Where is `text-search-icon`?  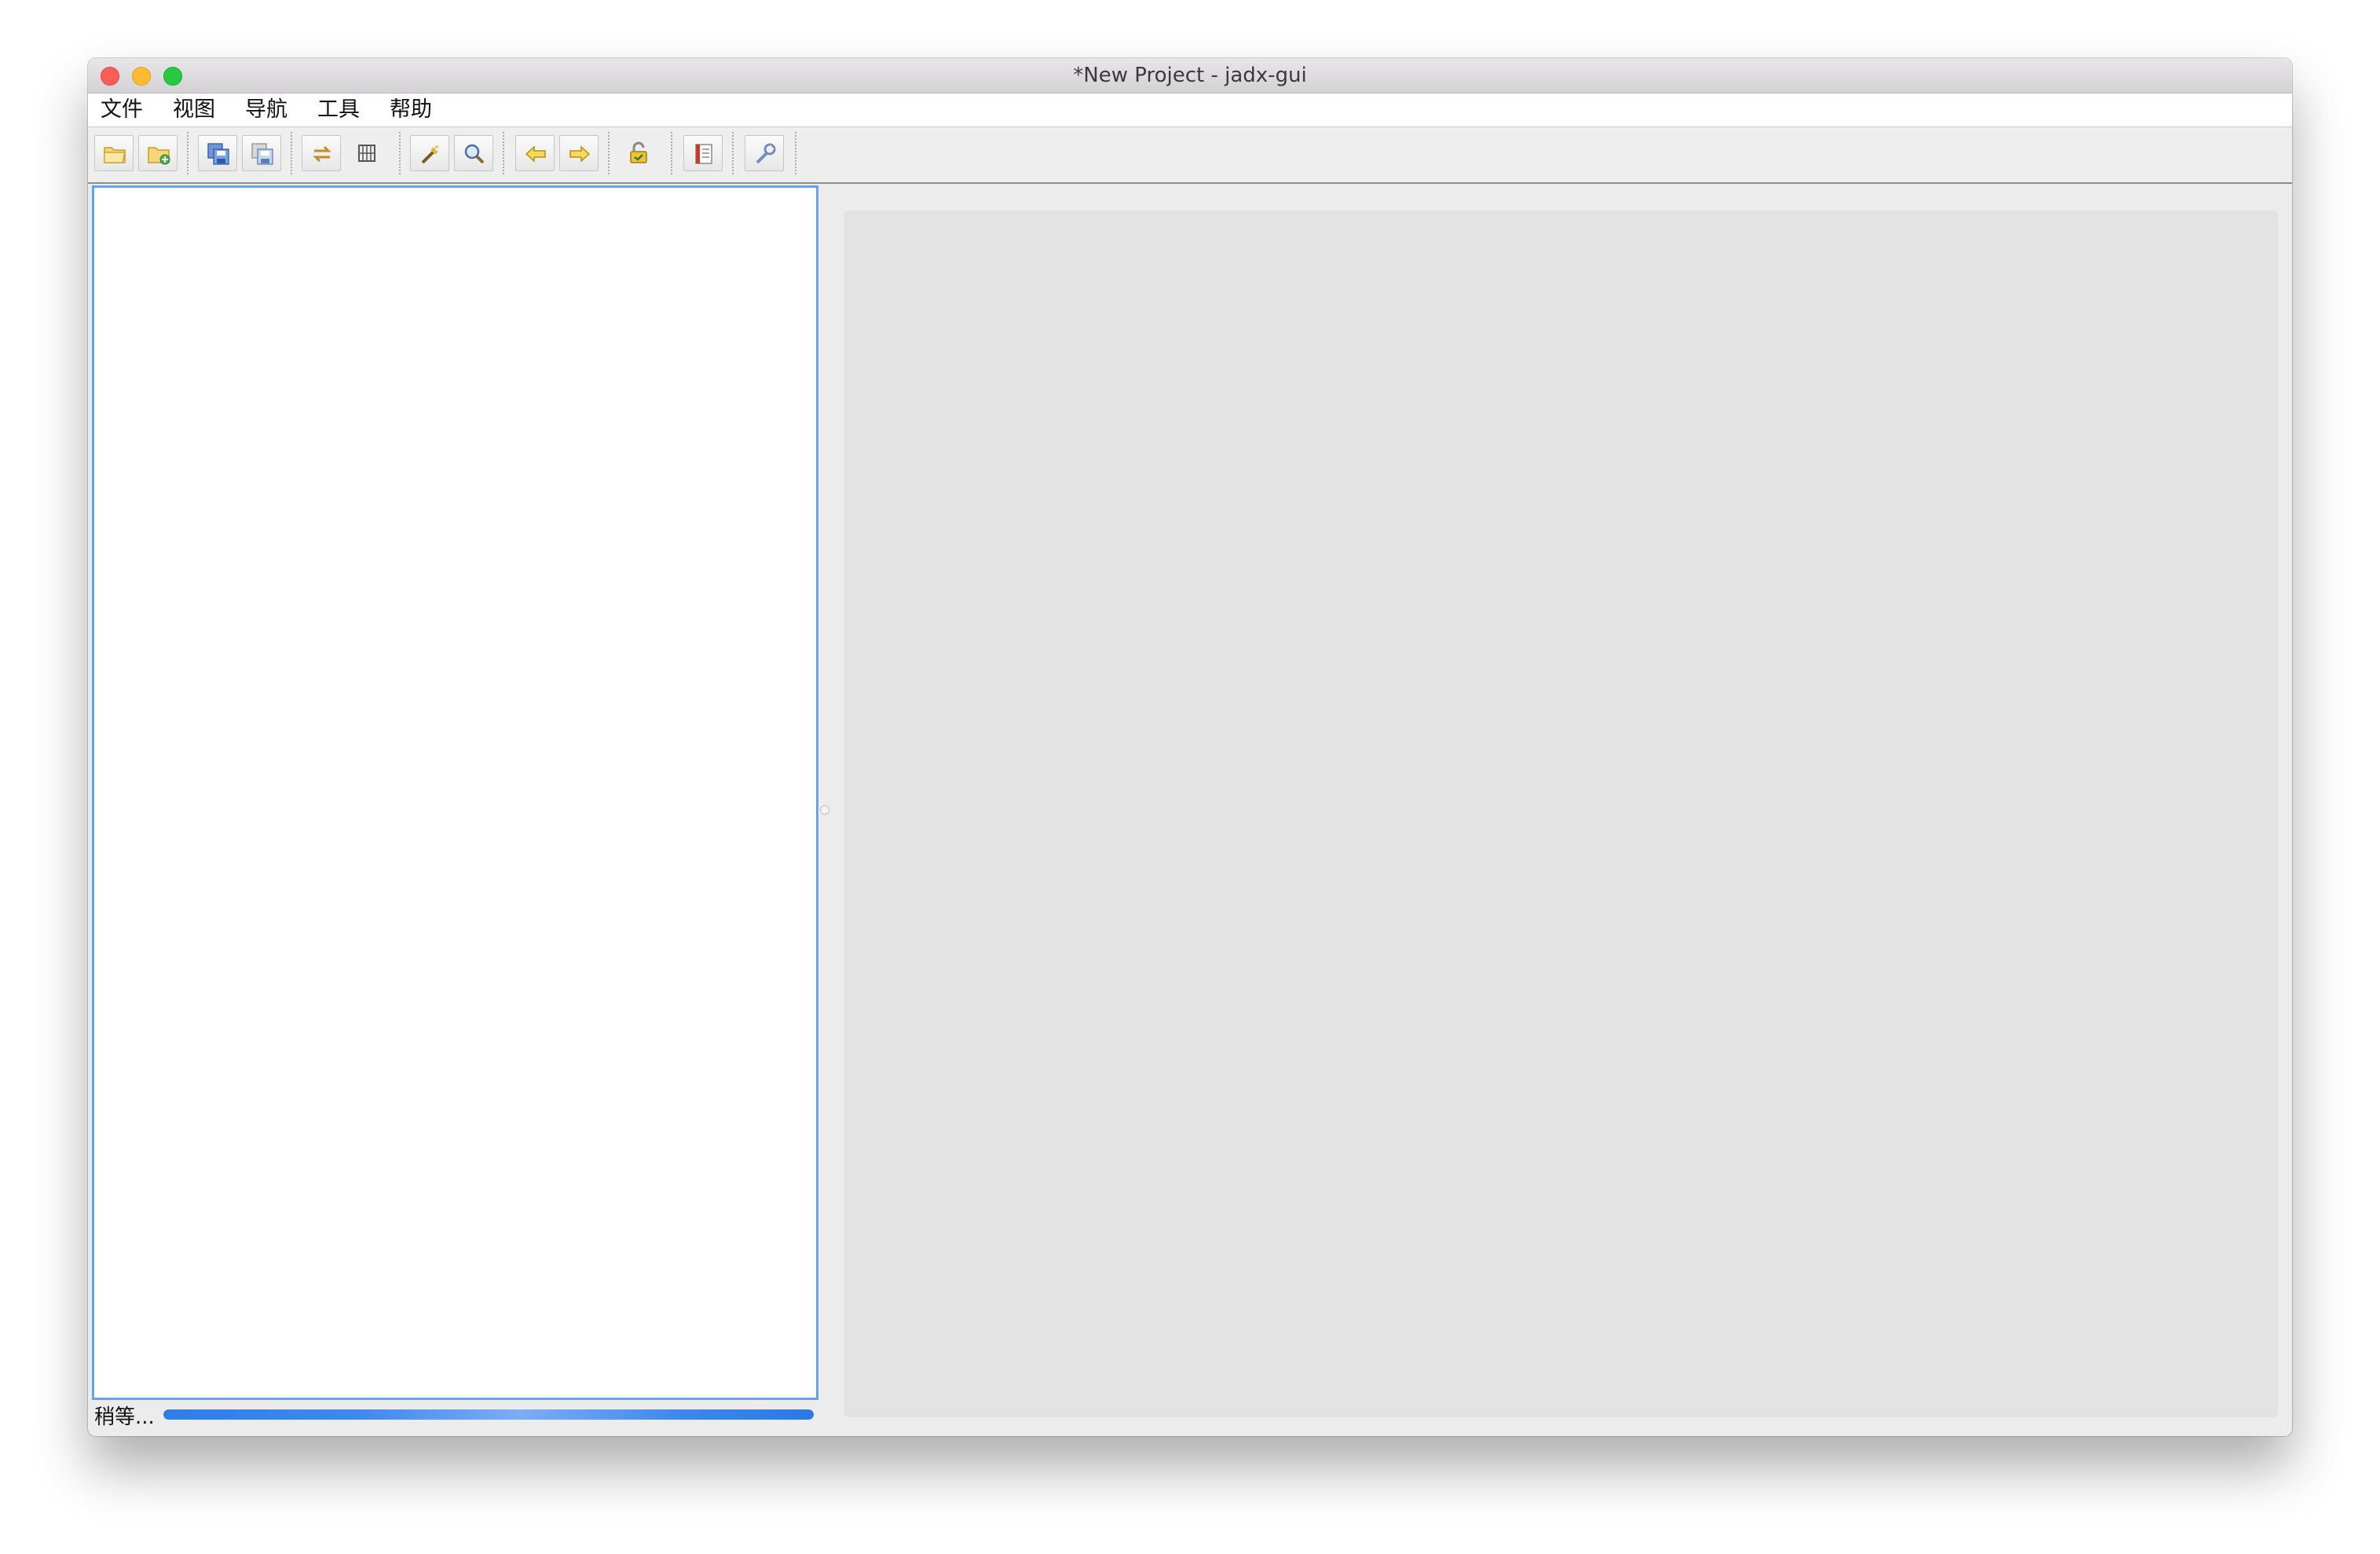 text-search-icon is located at coordinates (429, 154).